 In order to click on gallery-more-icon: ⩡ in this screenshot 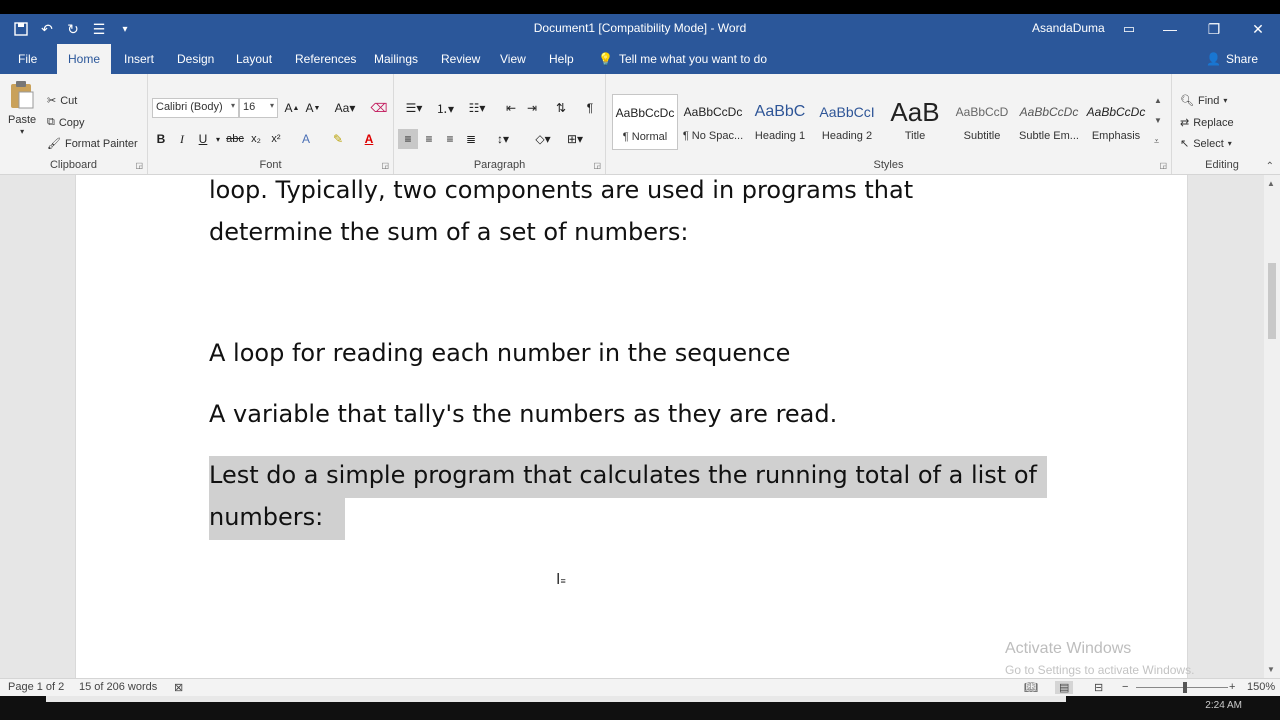, I will do `click(1156, 141)`.